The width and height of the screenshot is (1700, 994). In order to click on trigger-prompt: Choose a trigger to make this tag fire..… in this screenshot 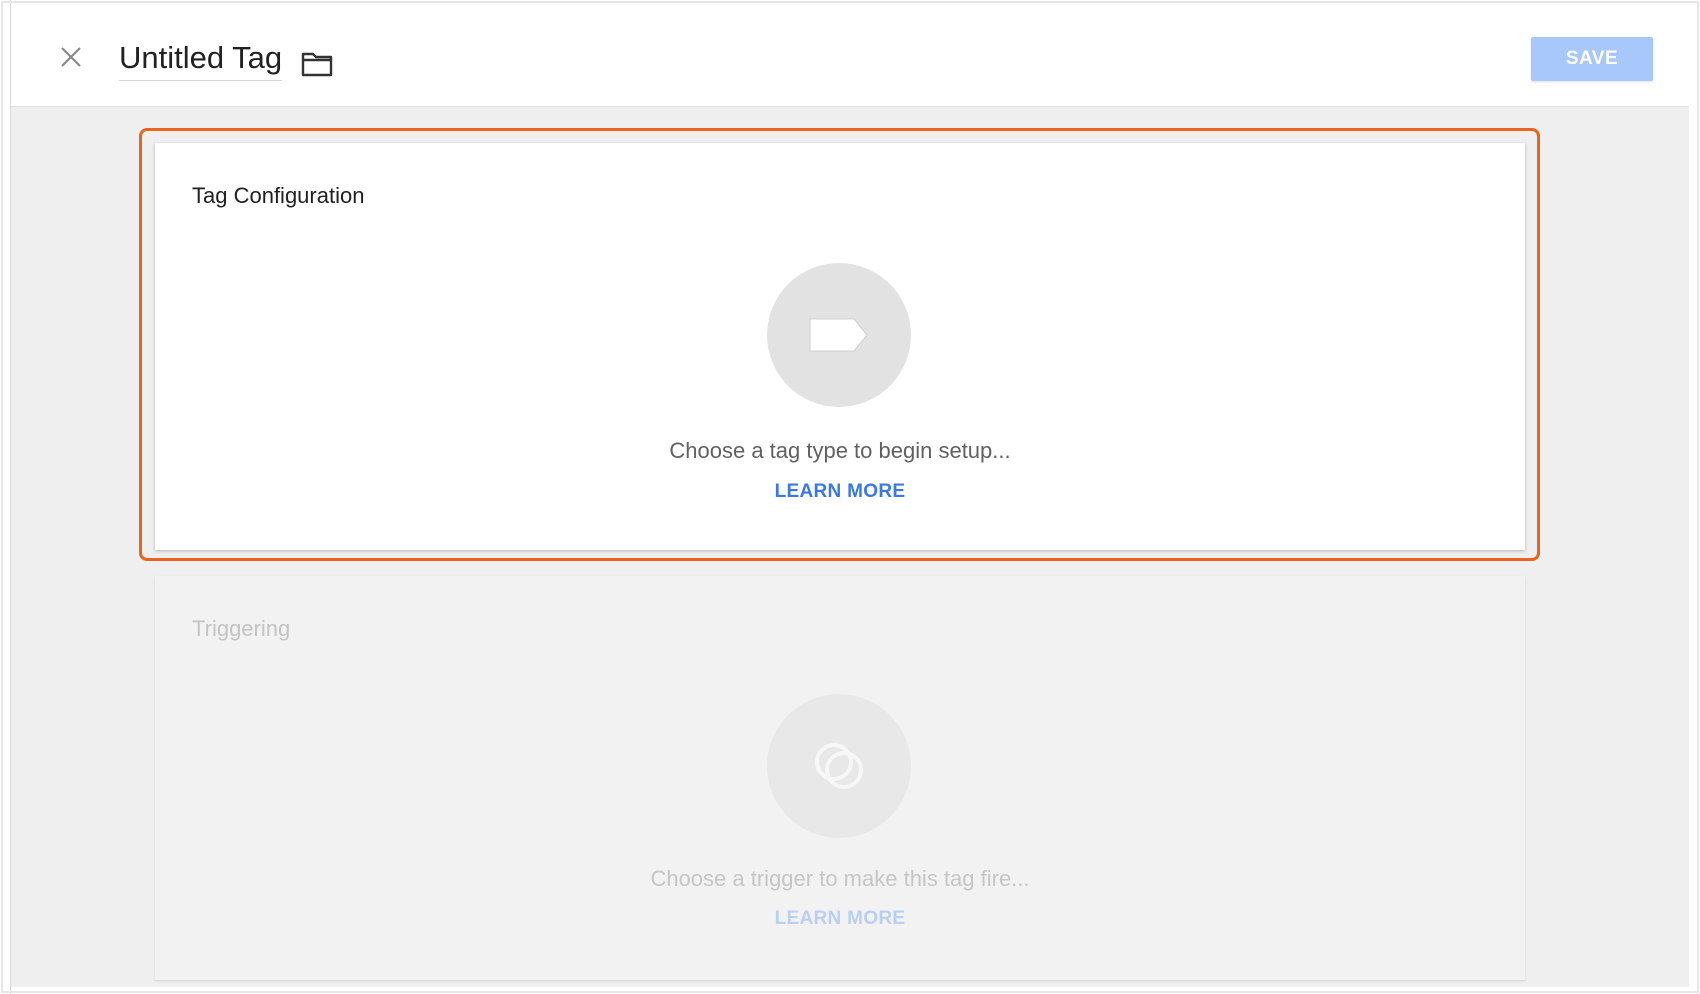, I will do `click(840, 878)`.